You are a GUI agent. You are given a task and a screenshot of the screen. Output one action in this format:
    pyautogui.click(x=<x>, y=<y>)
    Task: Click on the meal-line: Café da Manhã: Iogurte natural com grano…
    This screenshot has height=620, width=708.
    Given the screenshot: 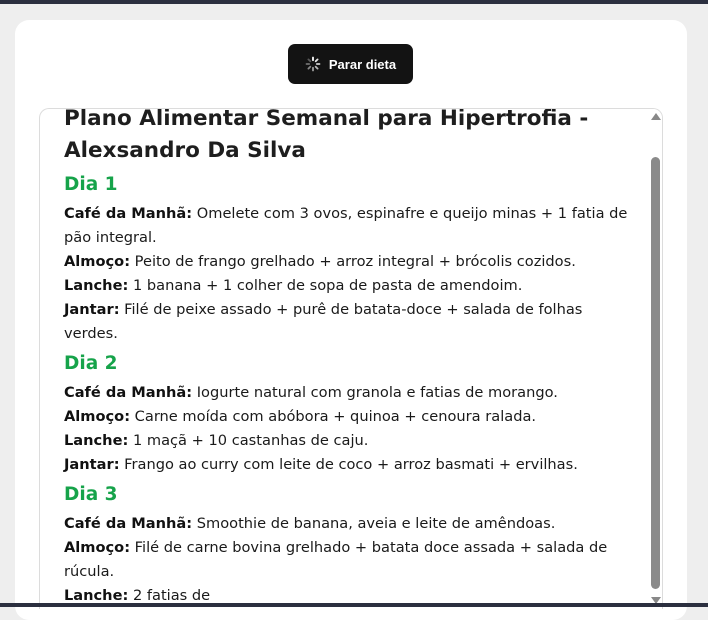 What is the action you would take?
    pyautogui.click(x=349, y=393)
    